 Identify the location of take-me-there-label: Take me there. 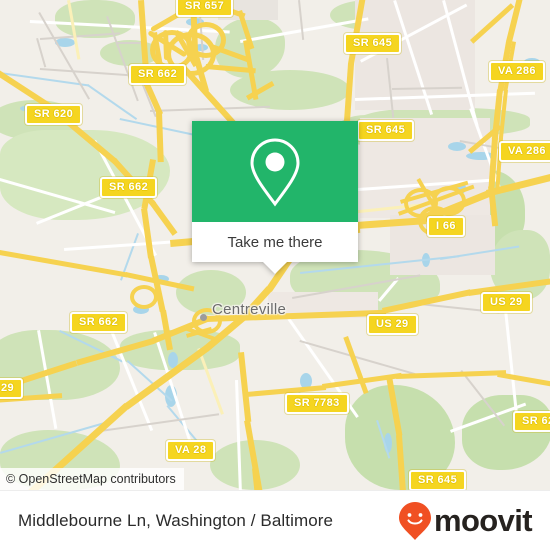
(275, 242).